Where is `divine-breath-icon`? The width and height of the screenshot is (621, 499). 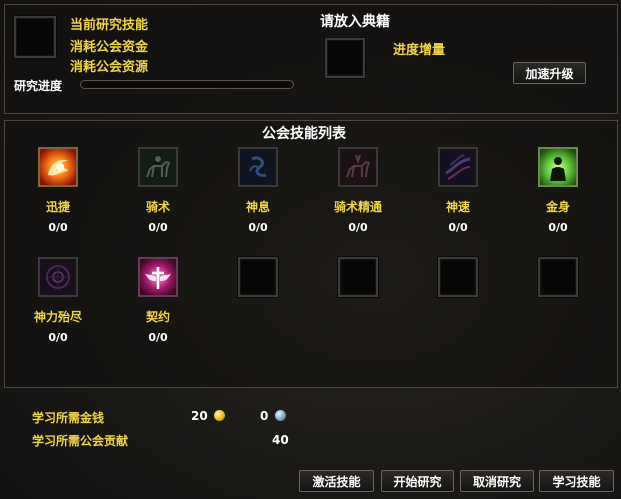 divine-breath-icon is located at coordinates (258, 167).